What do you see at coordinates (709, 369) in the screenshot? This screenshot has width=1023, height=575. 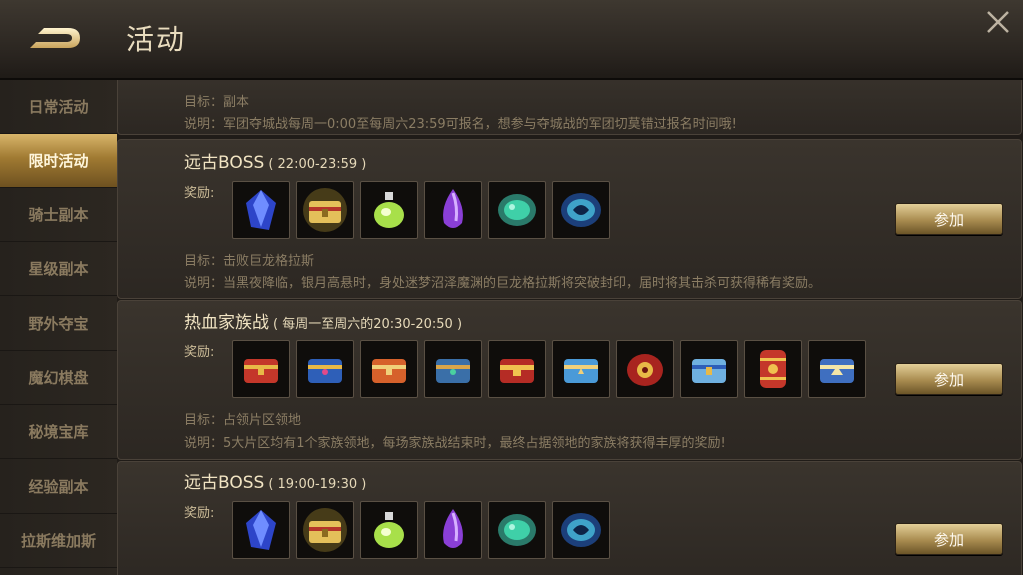 I see `blue-gold-chest-icon` at bounding box center [709, 369].